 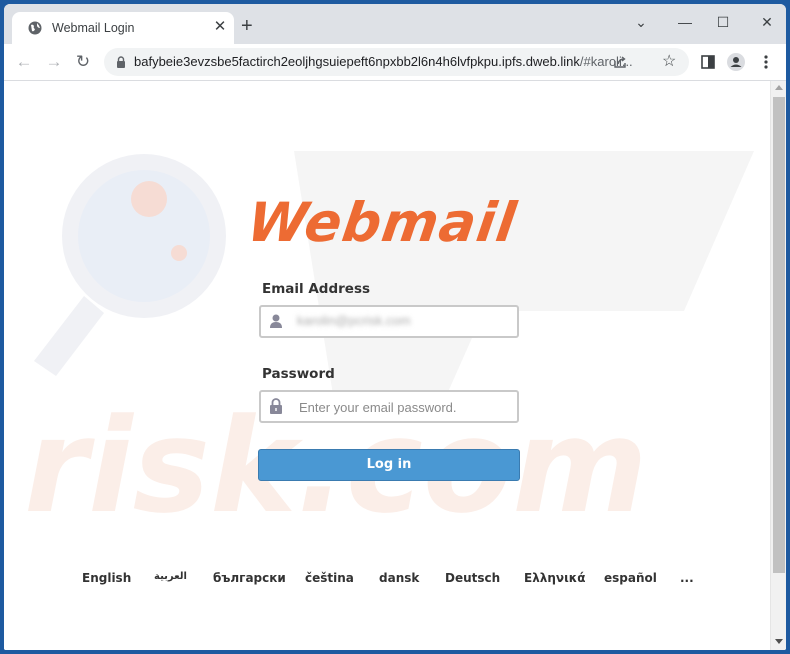 I want to click on language-link: dansk, so click(x=399, y=578).